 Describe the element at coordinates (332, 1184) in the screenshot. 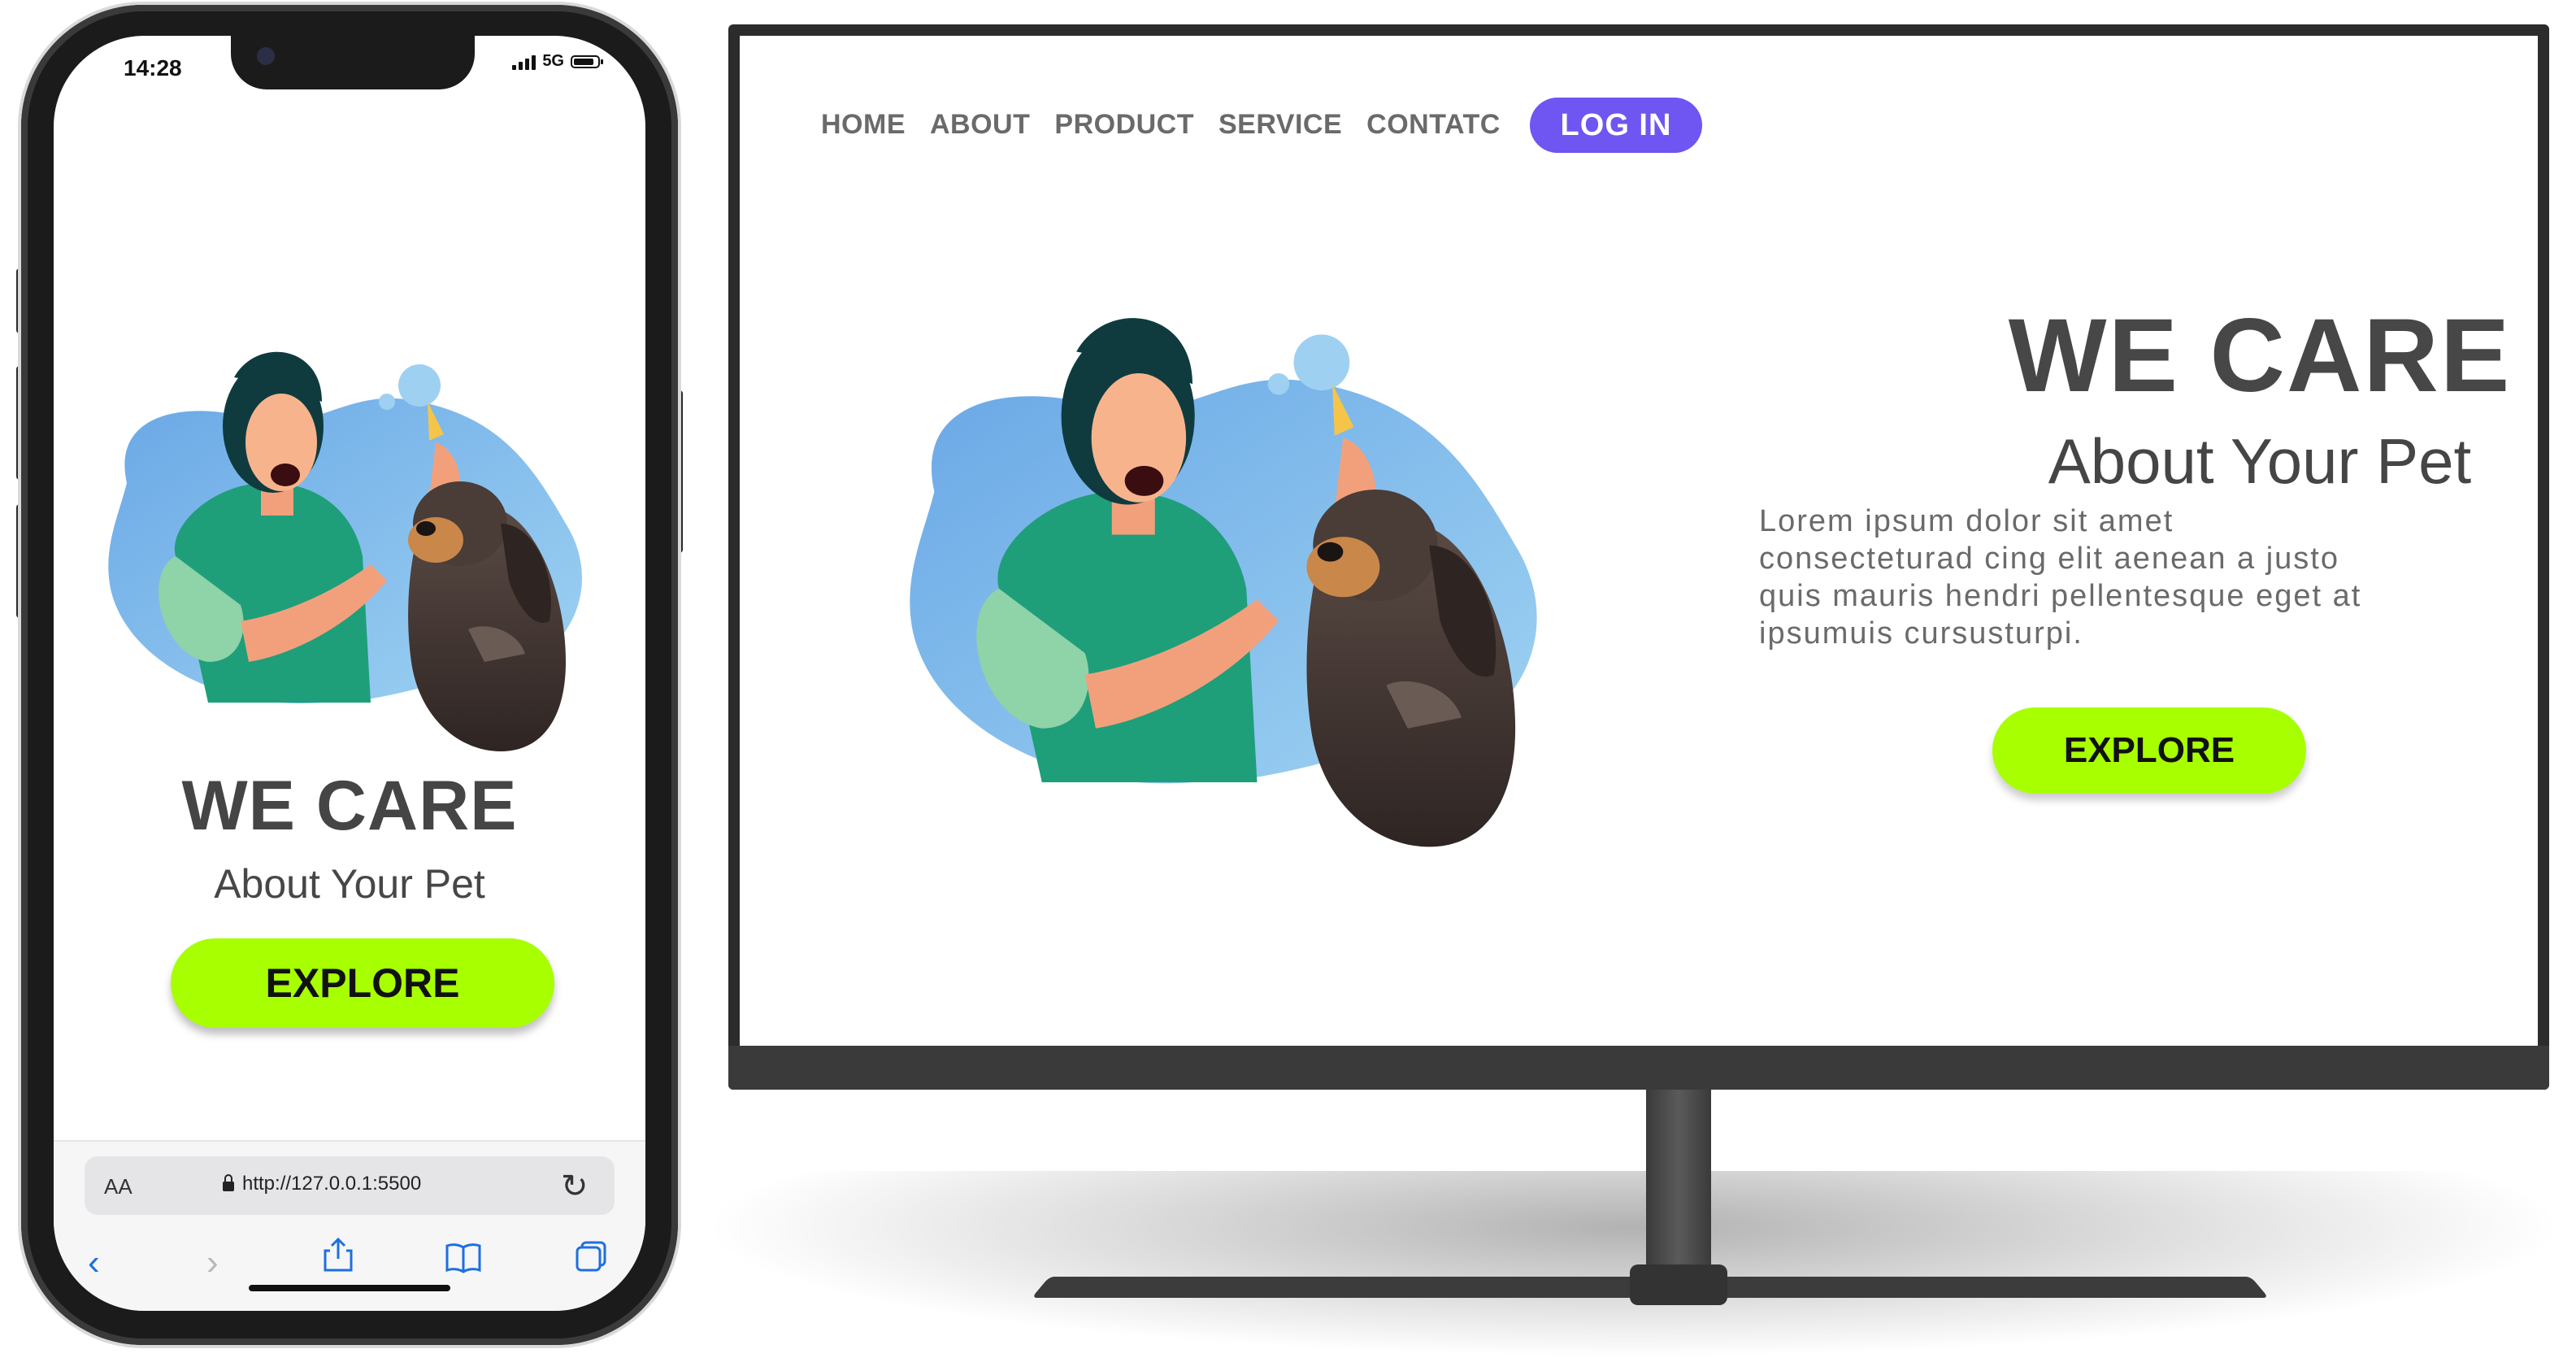

I see `url-text: http://127.0.0.1:5500` at that location.